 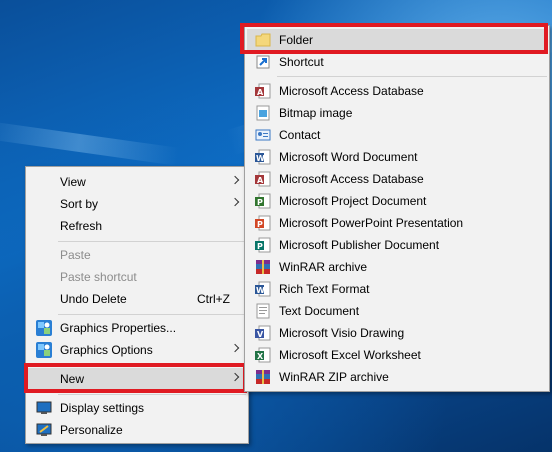 What do you see at coordinates (106, 350) in the screenshot?
I see `menu-item-label: Graphics Options` at bounding box center [106, 350].